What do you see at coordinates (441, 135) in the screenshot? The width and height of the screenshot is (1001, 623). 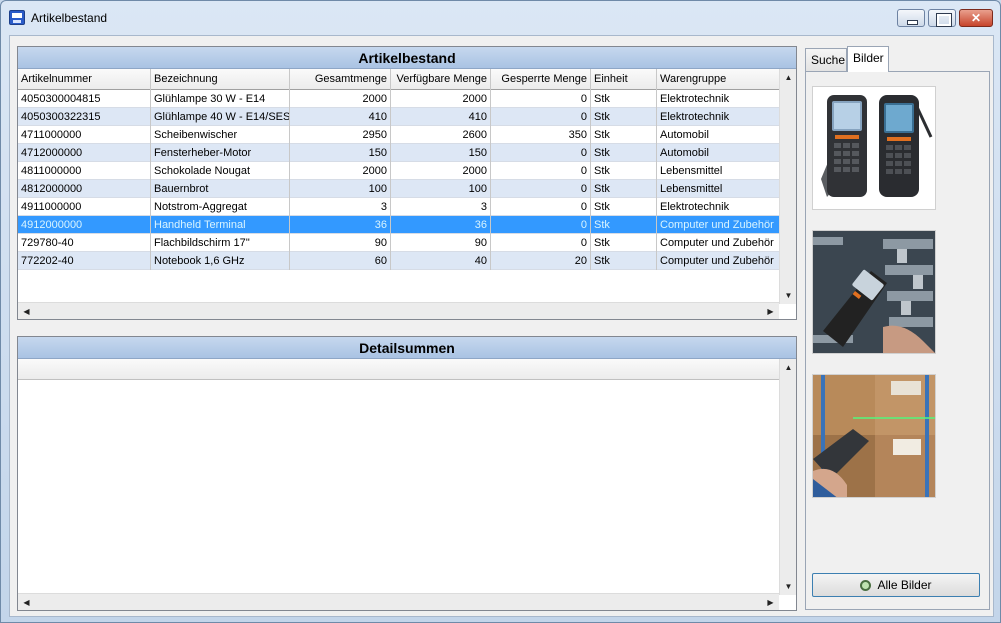 I see `cell-verfuegbare-menge: 2600` at bounding box center [441, 135].